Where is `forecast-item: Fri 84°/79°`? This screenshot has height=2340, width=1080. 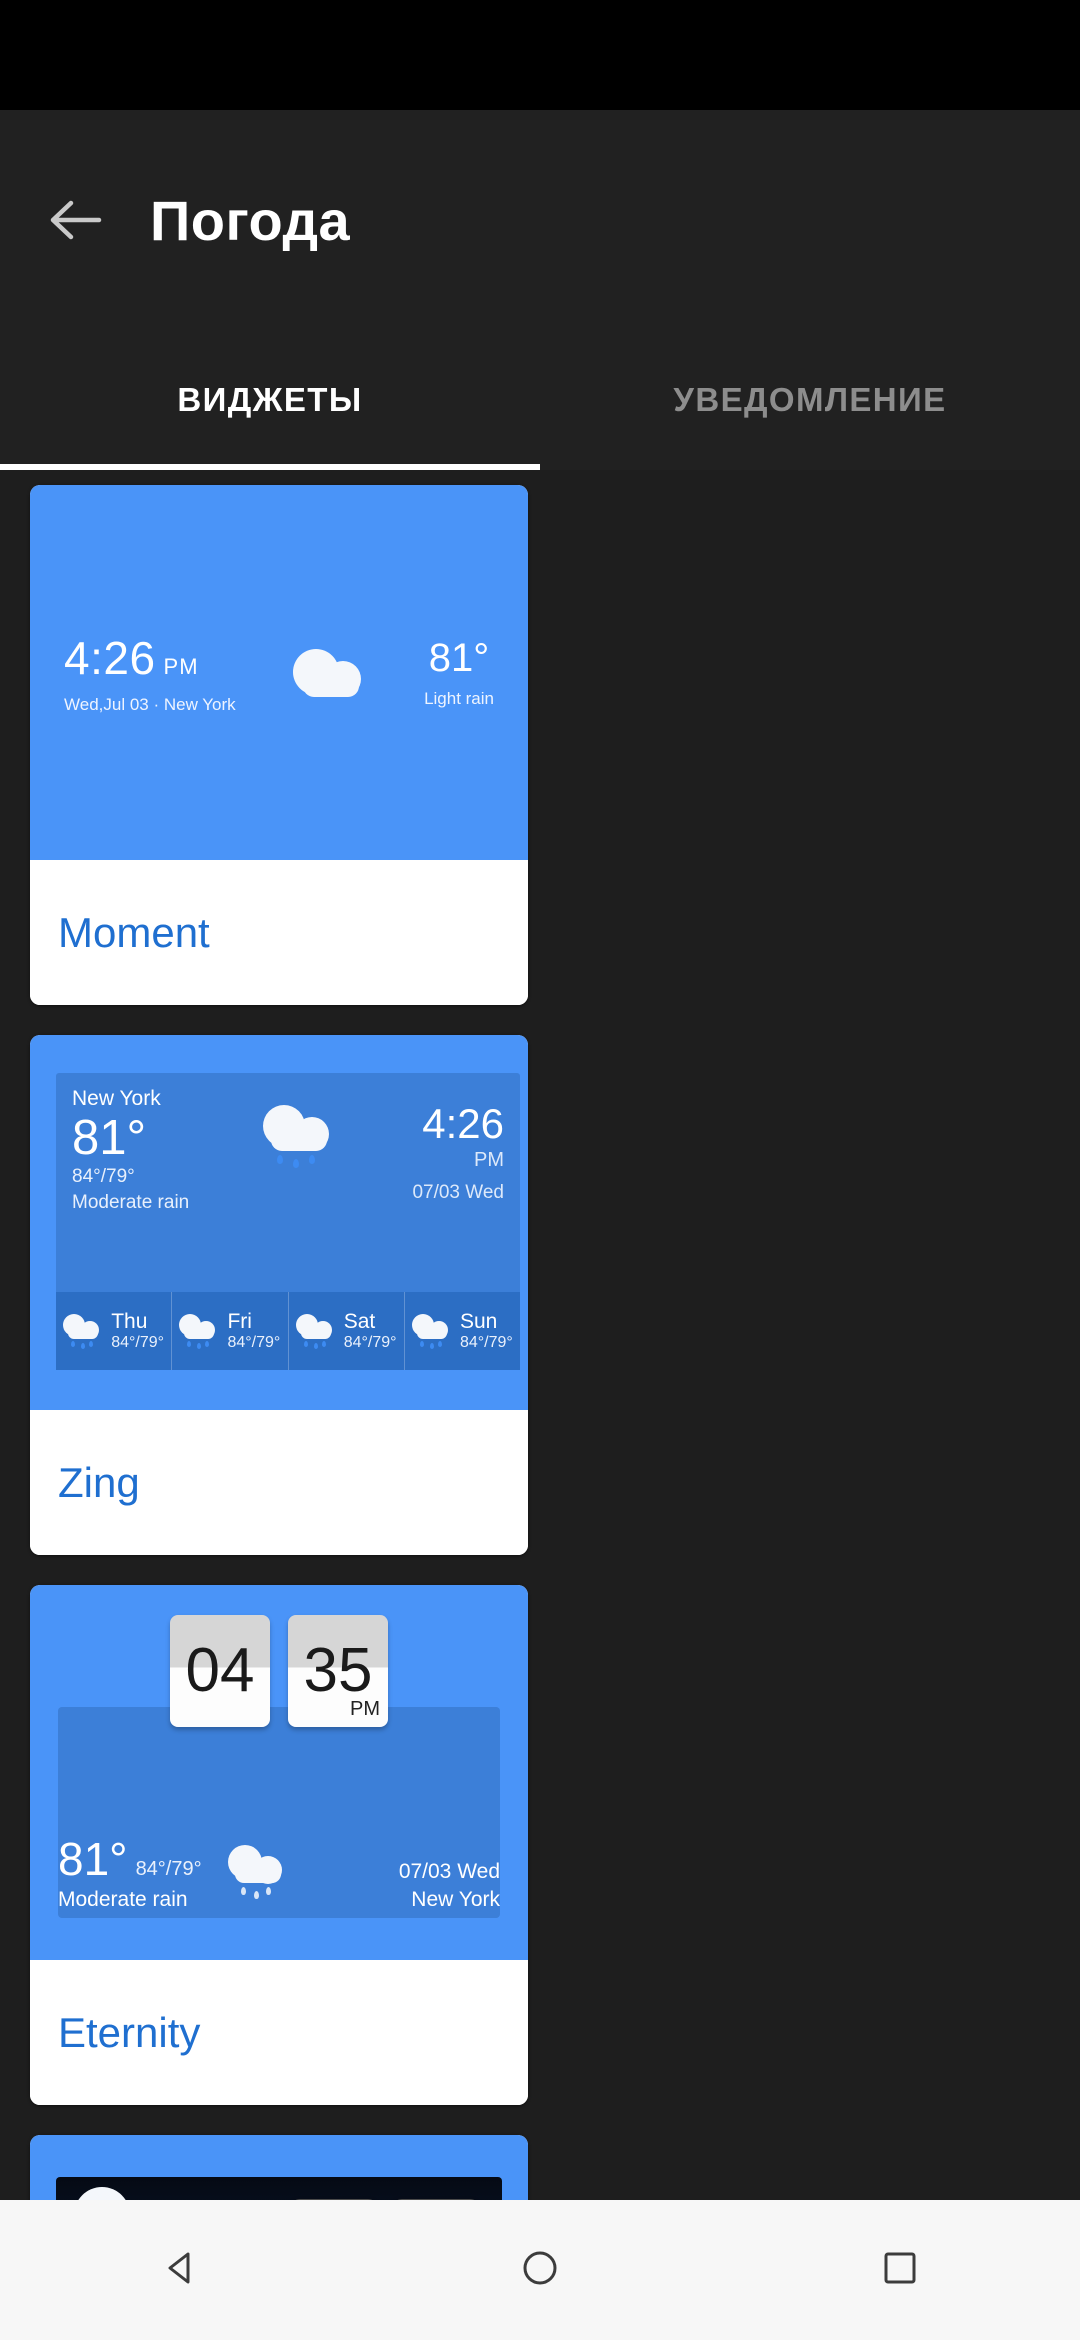
forecast-item: Fri 84°/79° is located at coordinates (230, 1331).